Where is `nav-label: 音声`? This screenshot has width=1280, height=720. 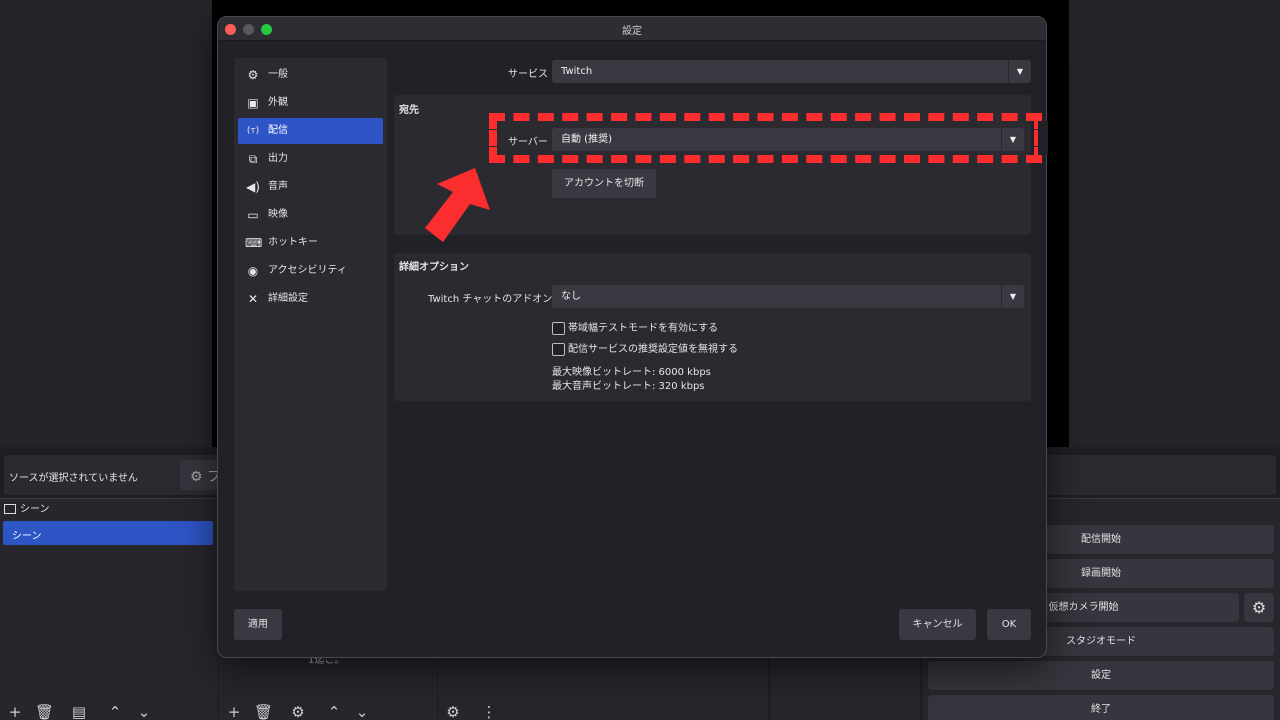
nav-label: 音声 is located at coordinates (278, 186).